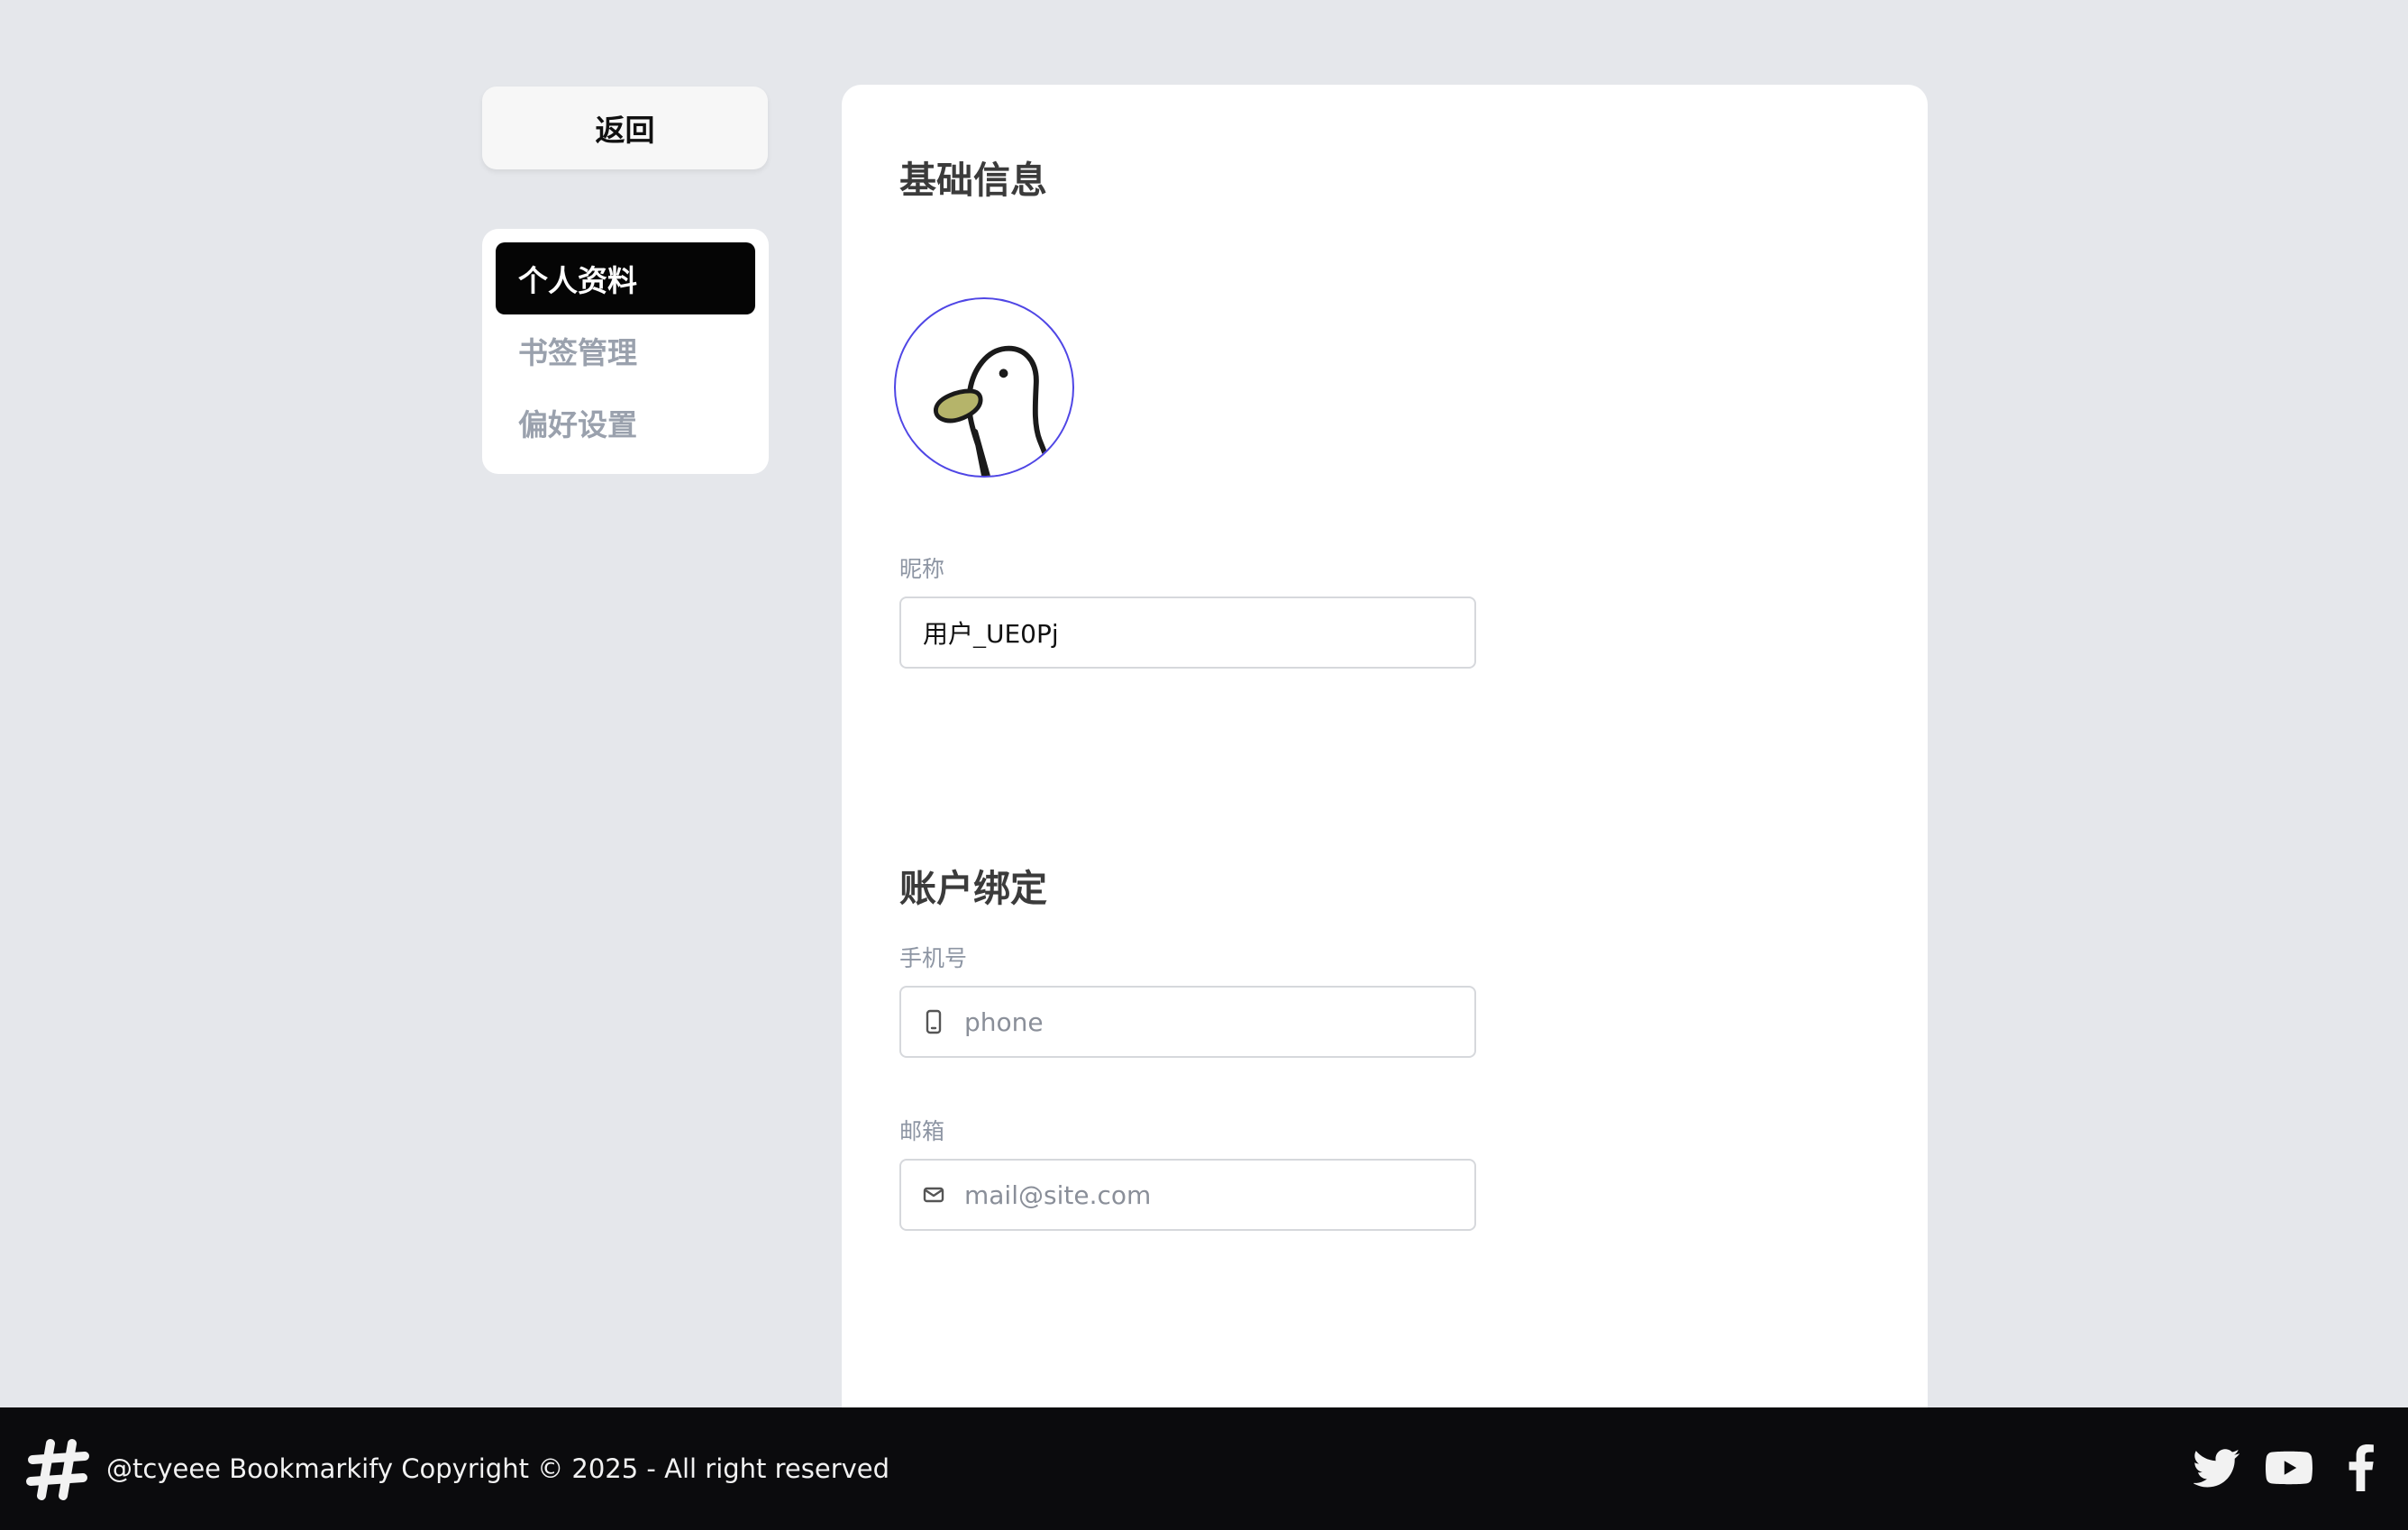 Image resolution: width=2408 pixels, height=1530 pixels. What do you see at coordinates (2289, 1468) in the screenshot?
I see `youtube-icon` at bounding box center [2289, 1468].